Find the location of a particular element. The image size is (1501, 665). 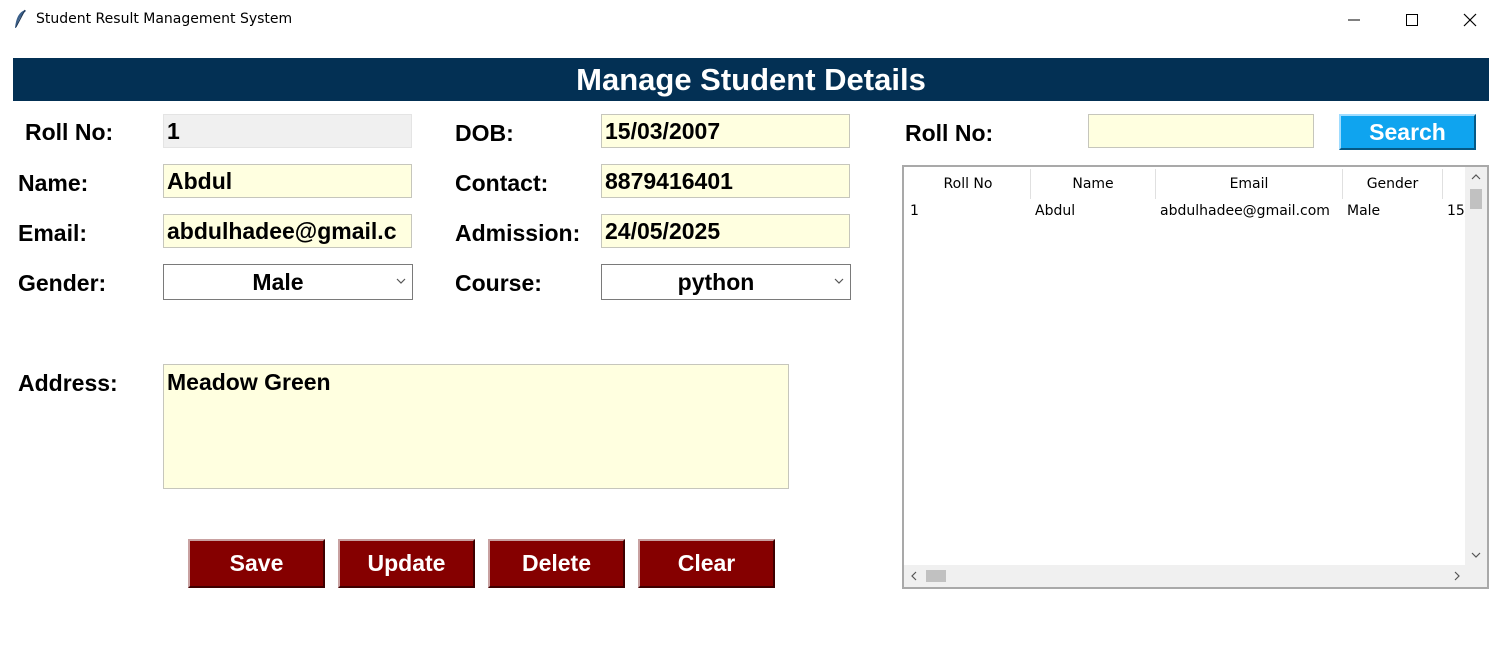

window-titlebar: Student Result Management System is located at coordinates (750, 20).